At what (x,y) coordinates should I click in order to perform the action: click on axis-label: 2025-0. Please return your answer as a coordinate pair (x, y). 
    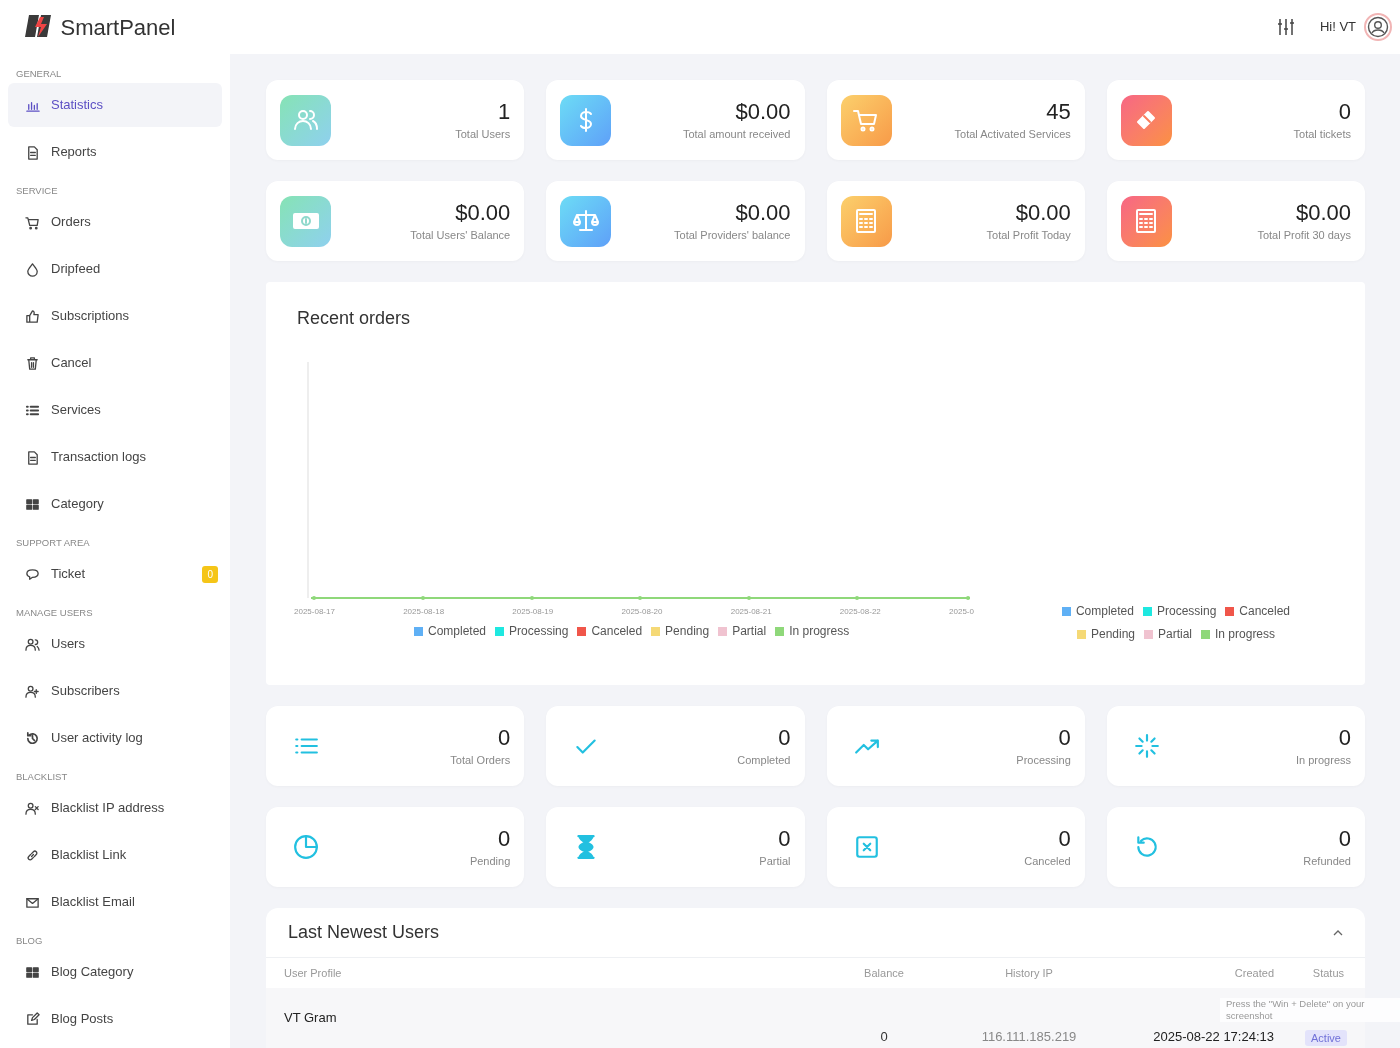
    Looking at the image, I should click on (961, 612).